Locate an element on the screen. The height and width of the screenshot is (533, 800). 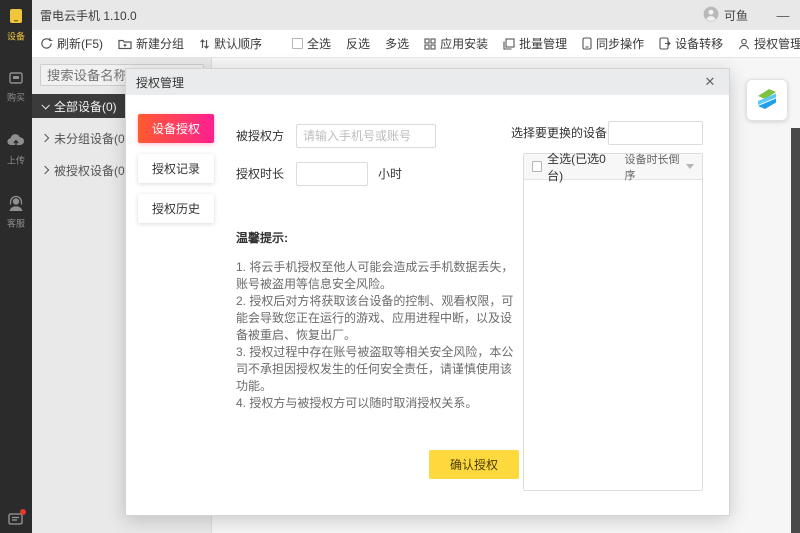
avatar-icon is located at coordinates (711, 15).